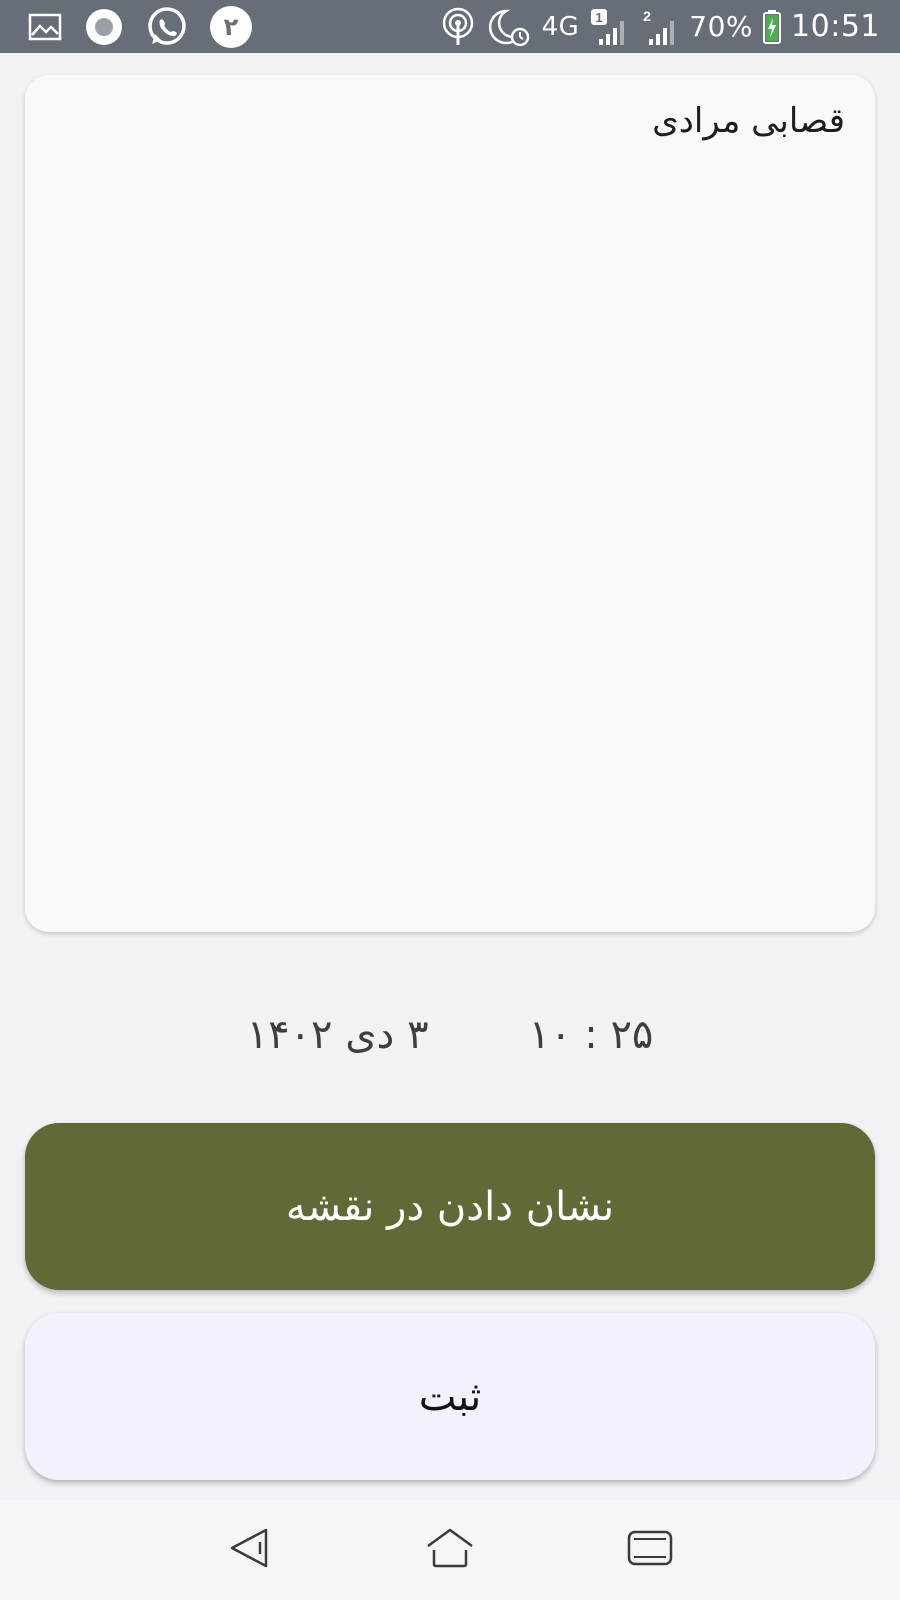 This screenshot has width=900, height=1600. I want to click on hotspot-icon, so click(458, 27).